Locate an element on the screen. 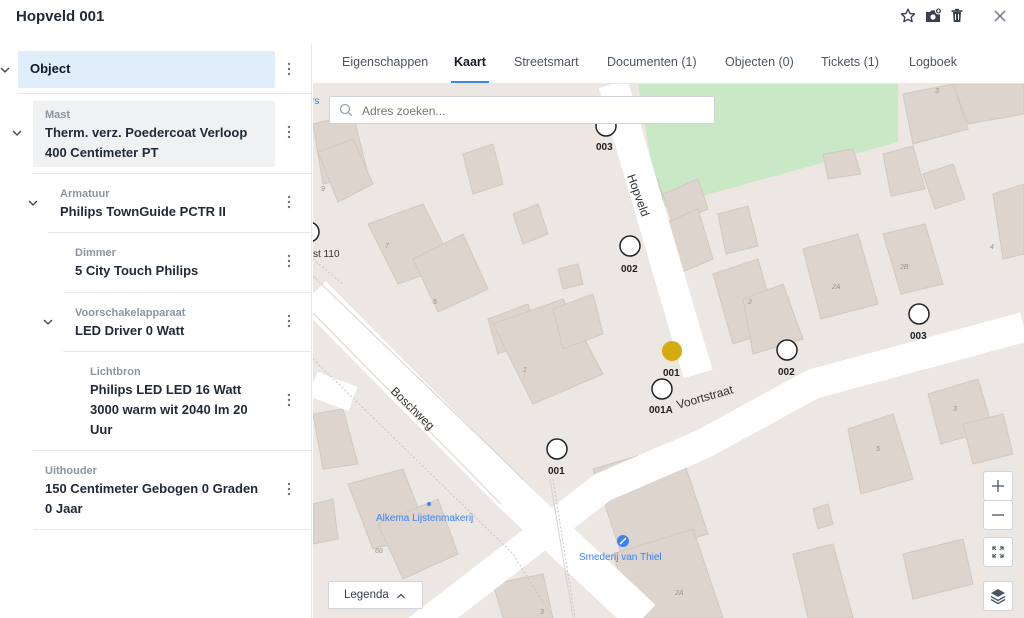 The height and width of the screenshot is (618, 1024). svg-text: 4 is located at coordinates (992, 247).